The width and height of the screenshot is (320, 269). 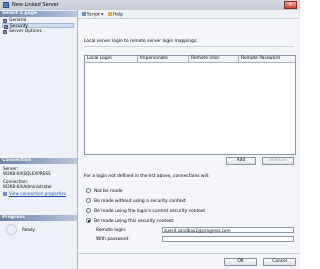 What do you see at coordinates (113, 239) in the screenshot?
I see `password-label: With password:` at bounding box center [113, 239].